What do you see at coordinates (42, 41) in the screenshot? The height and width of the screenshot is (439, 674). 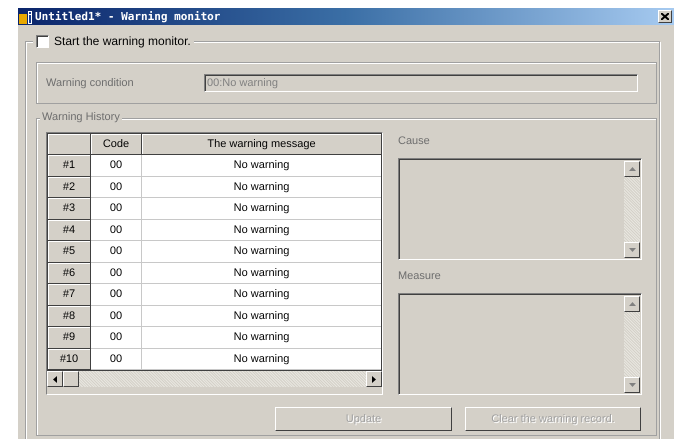 I see `checkbox` at bounding box center [42, 41].